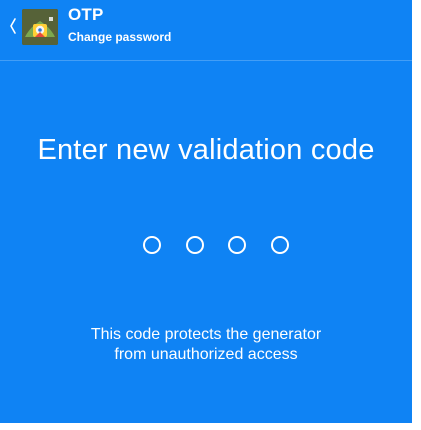 Image resolution: width=421 pixels, height=430 pixels. I want to click on protection-info-line-2: from unauthorized access, so click(206, 354).